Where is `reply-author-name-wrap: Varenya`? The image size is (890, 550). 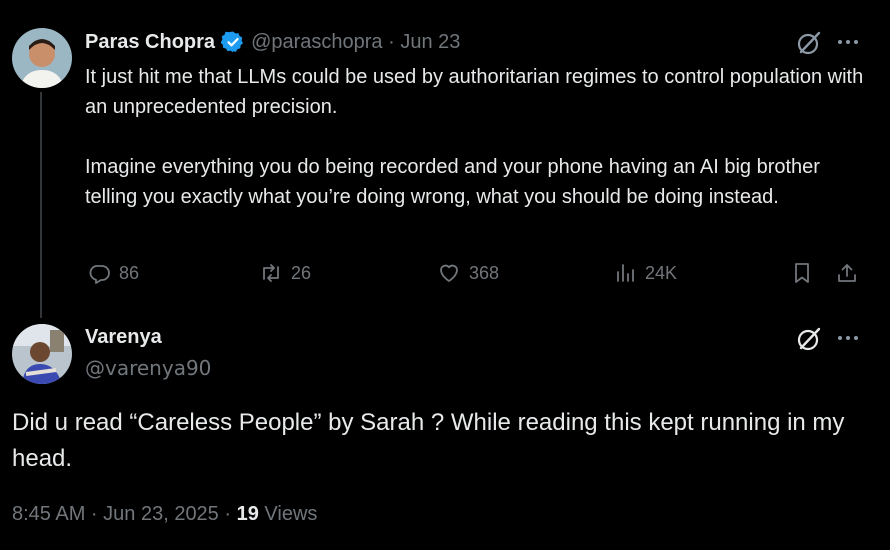
reply-author-name-wrap: Varenya is located at coordinates (123, 337).